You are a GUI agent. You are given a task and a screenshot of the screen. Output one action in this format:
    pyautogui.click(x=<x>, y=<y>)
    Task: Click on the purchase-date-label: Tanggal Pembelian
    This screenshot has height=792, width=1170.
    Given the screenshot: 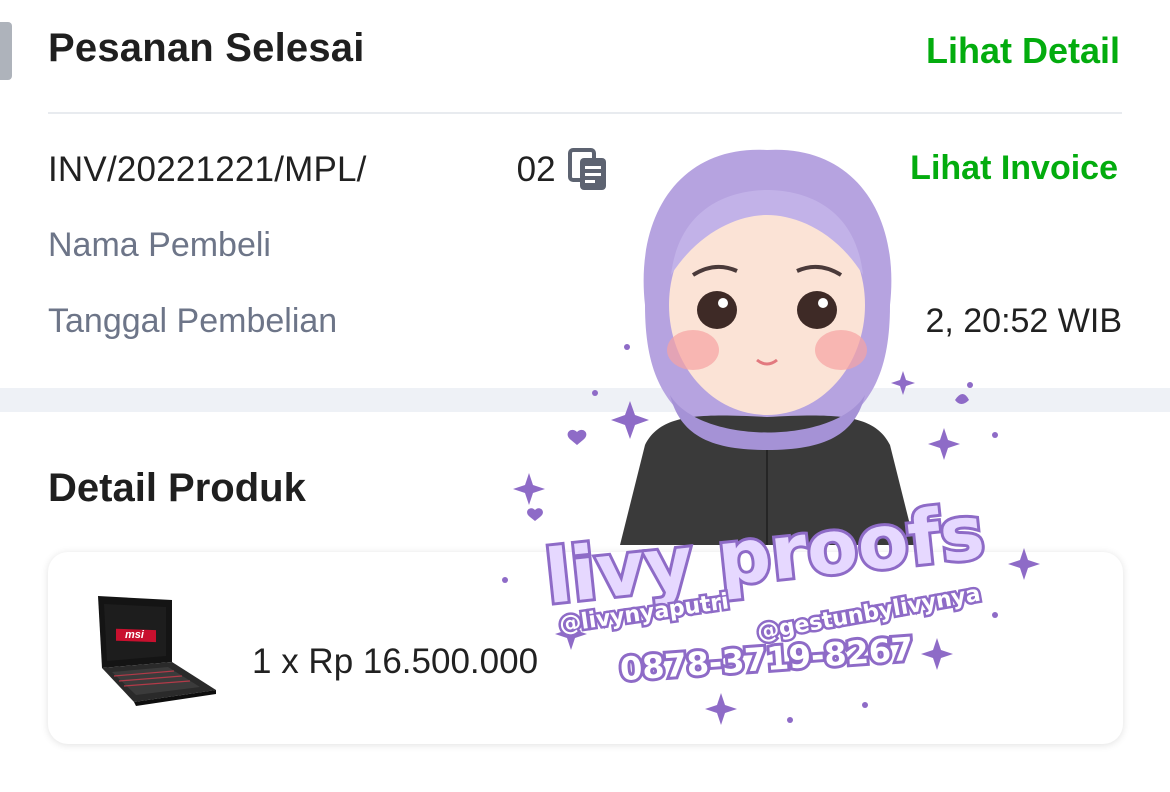 What is the action you would take?
    pyautogui.click(x=193, y=321)
    